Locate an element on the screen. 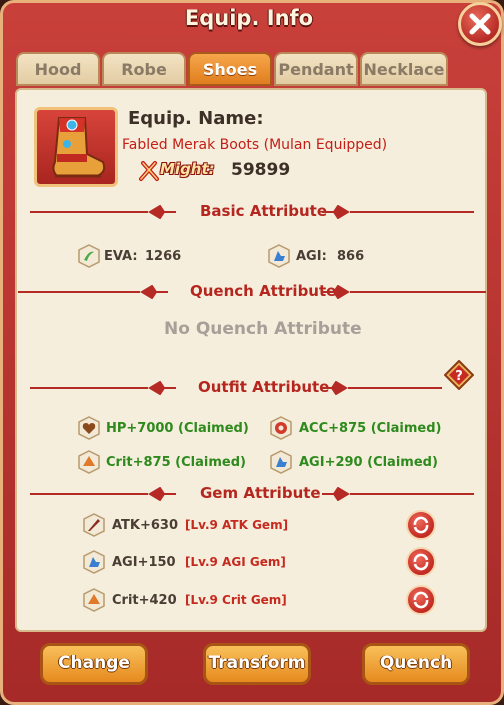 The width and height of the screenshot is (504, 705). close-icon is located at coordinates (480, 24).